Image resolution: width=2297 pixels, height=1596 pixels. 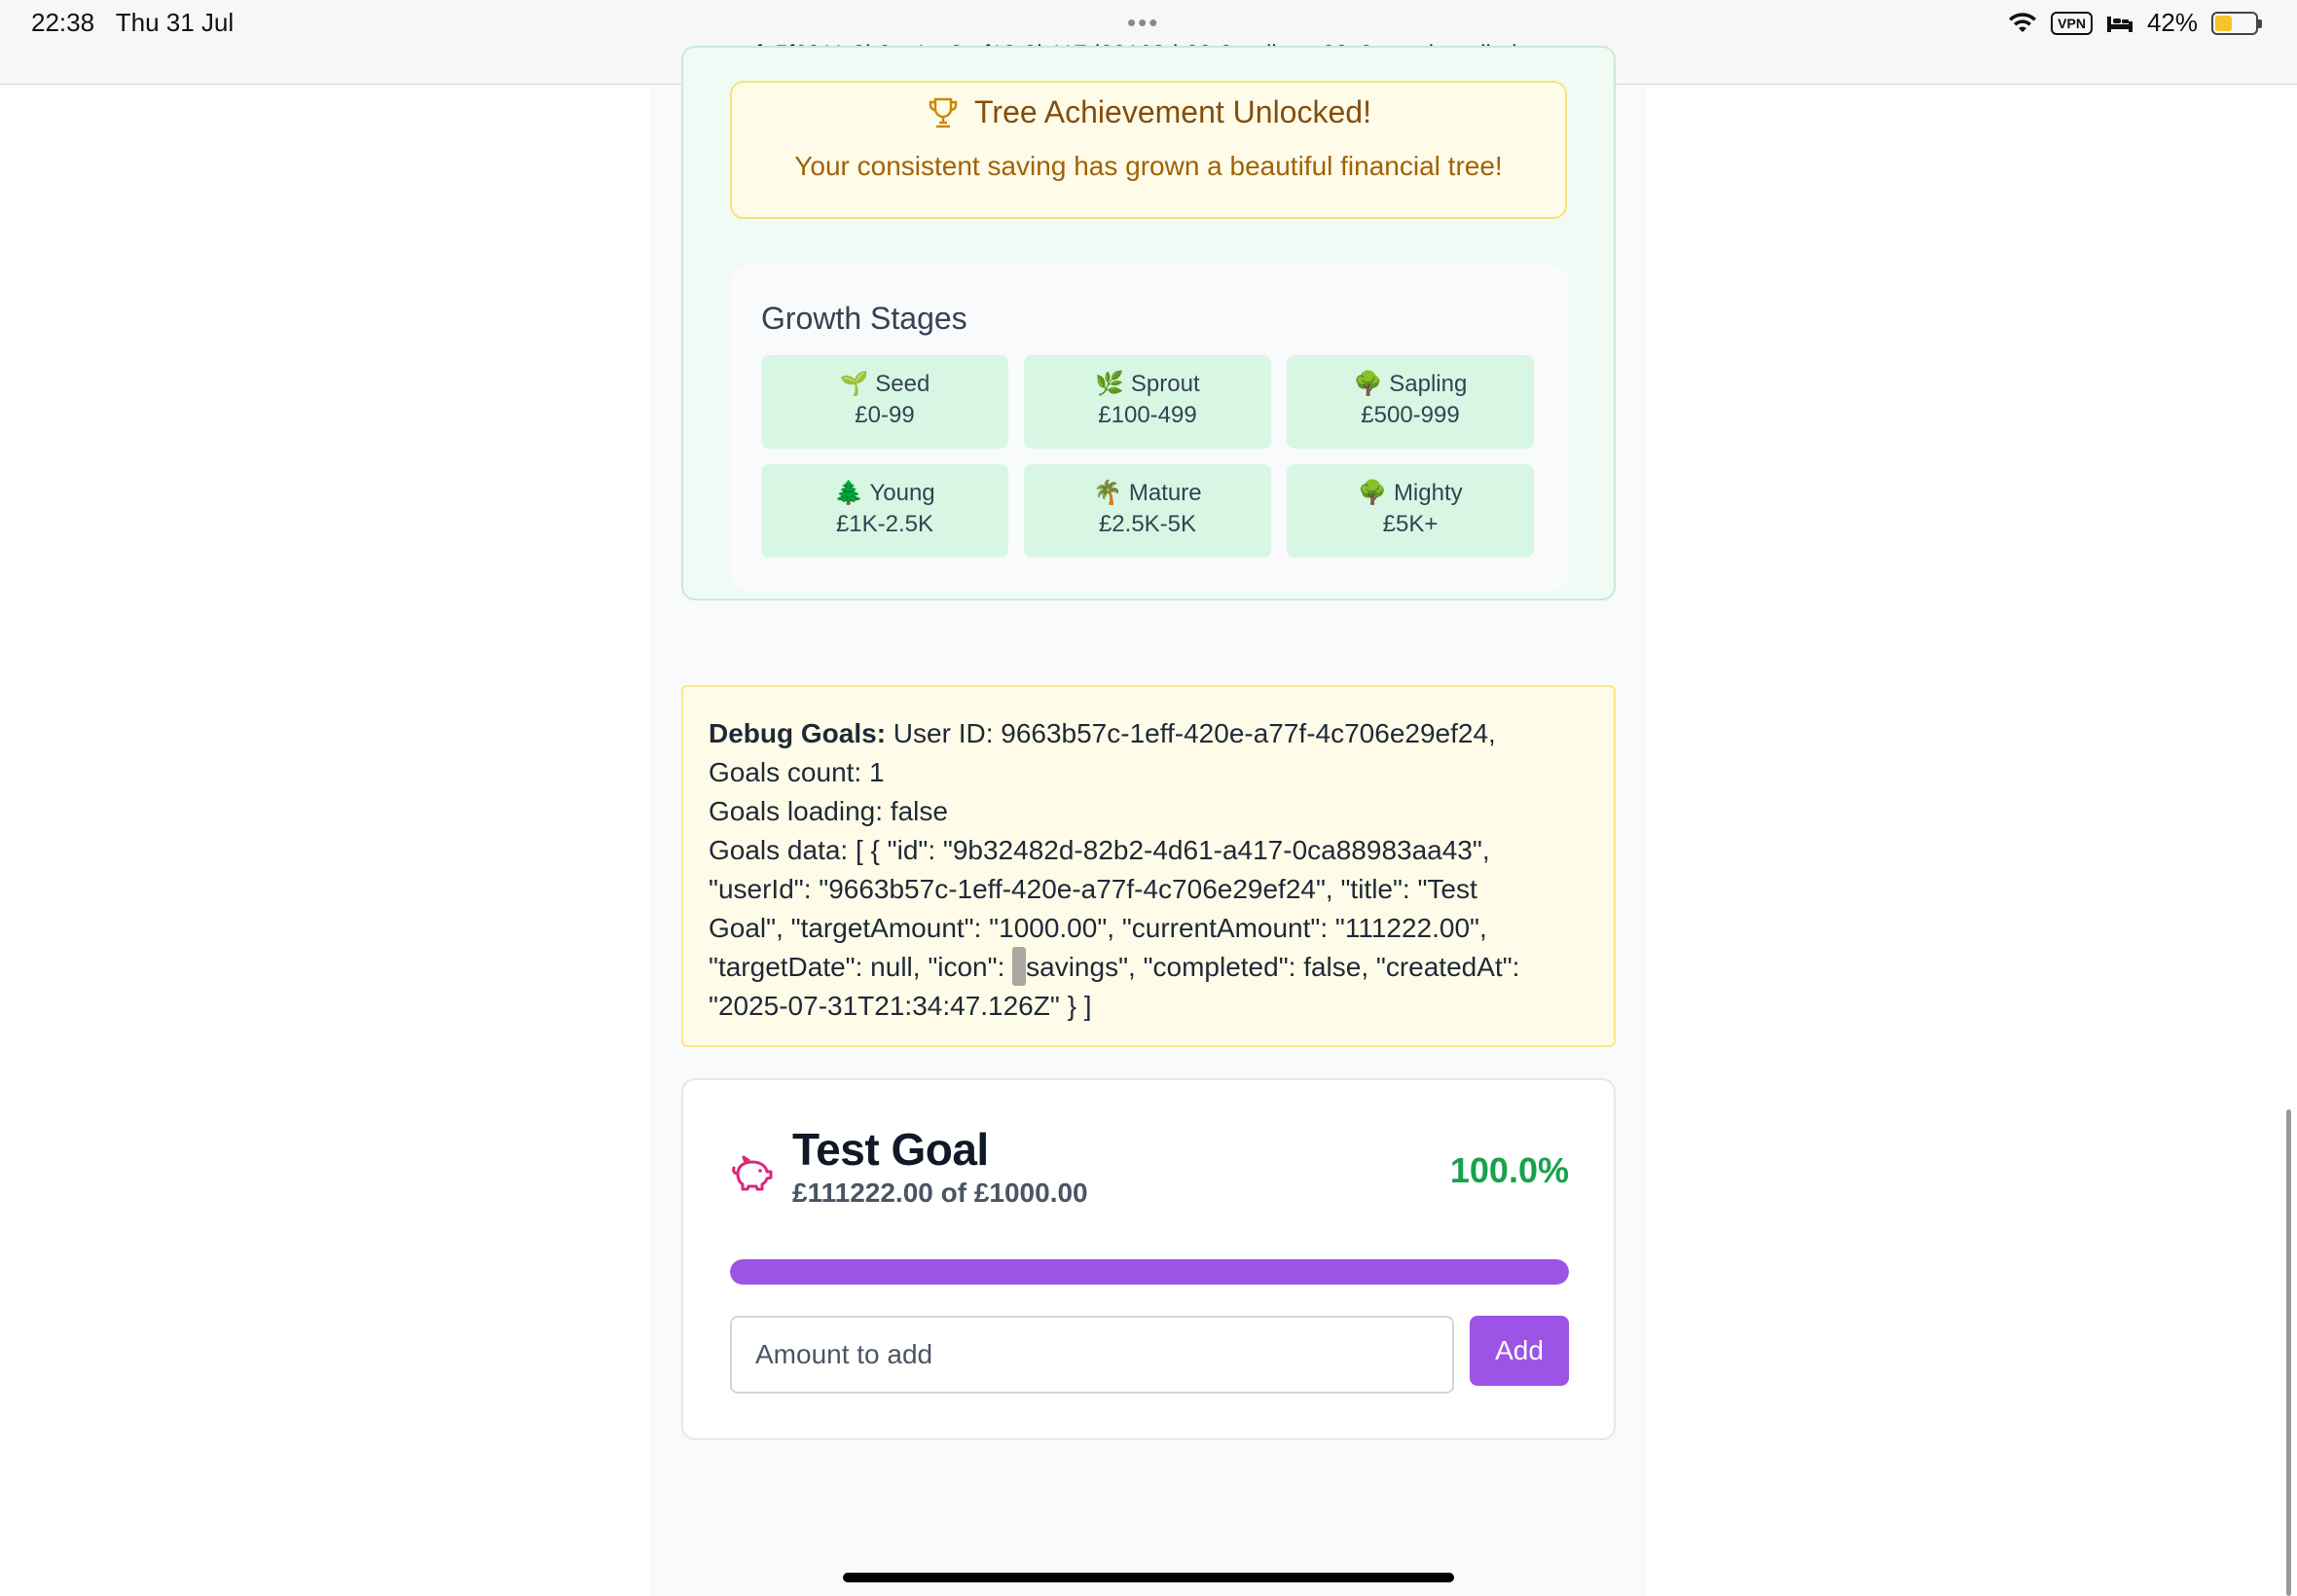 I want to click on amount-to-add-input, so click(x=1092, y=1355).